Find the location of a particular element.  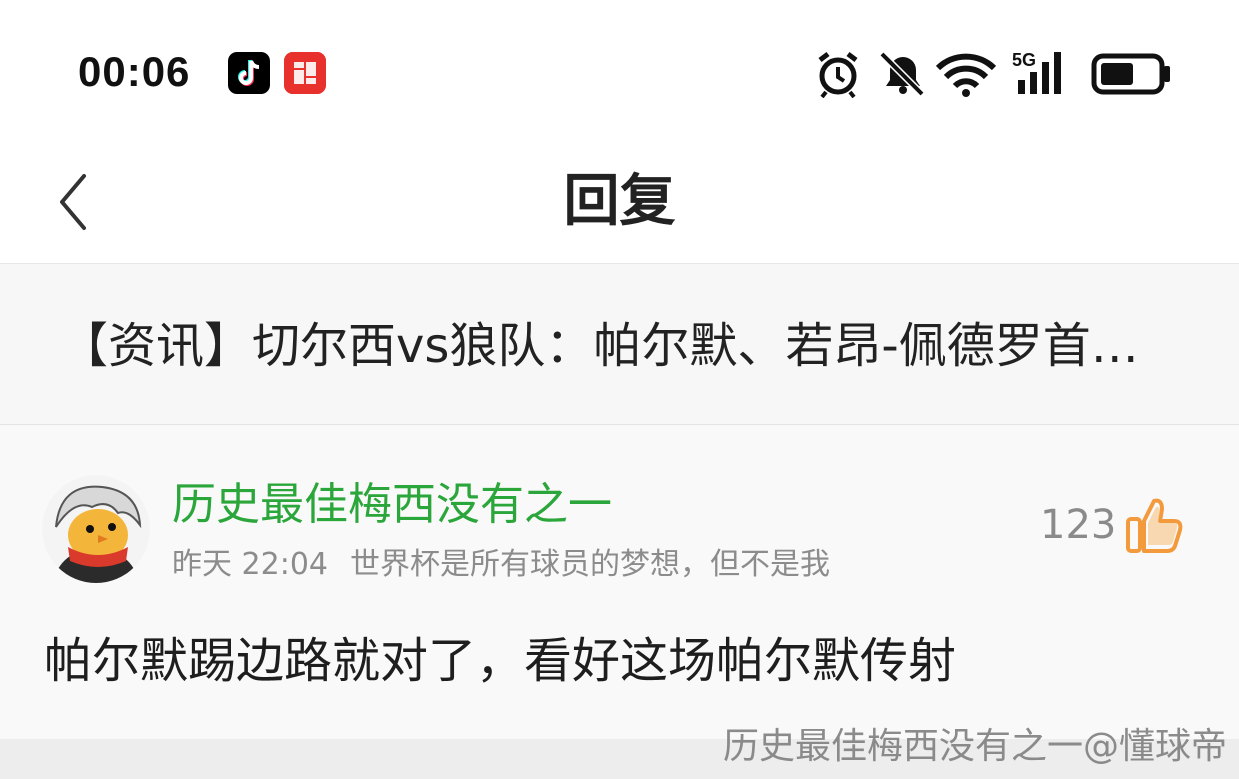

status-time: 00:06 is located at coordinates (134, 71).